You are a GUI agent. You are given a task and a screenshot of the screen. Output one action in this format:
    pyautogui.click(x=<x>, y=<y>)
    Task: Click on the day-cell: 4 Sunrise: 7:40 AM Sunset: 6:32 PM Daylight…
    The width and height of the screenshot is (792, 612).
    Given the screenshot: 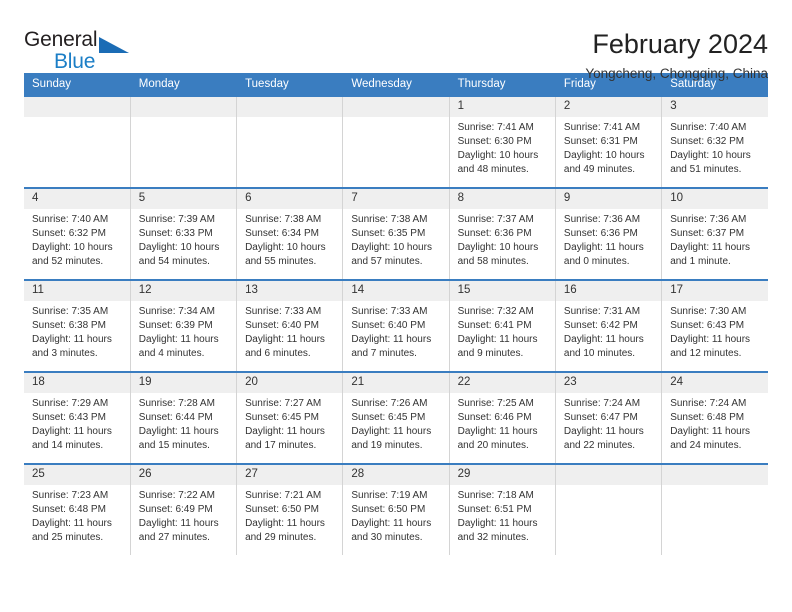 What is the action you would take?
    pyautogui.click(x=77, y=233)
    